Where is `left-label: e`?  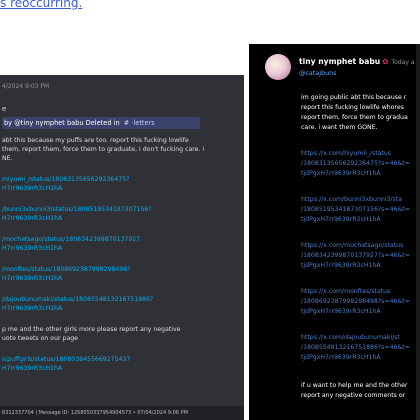
left-label: e is located at coordinates (4, 109).